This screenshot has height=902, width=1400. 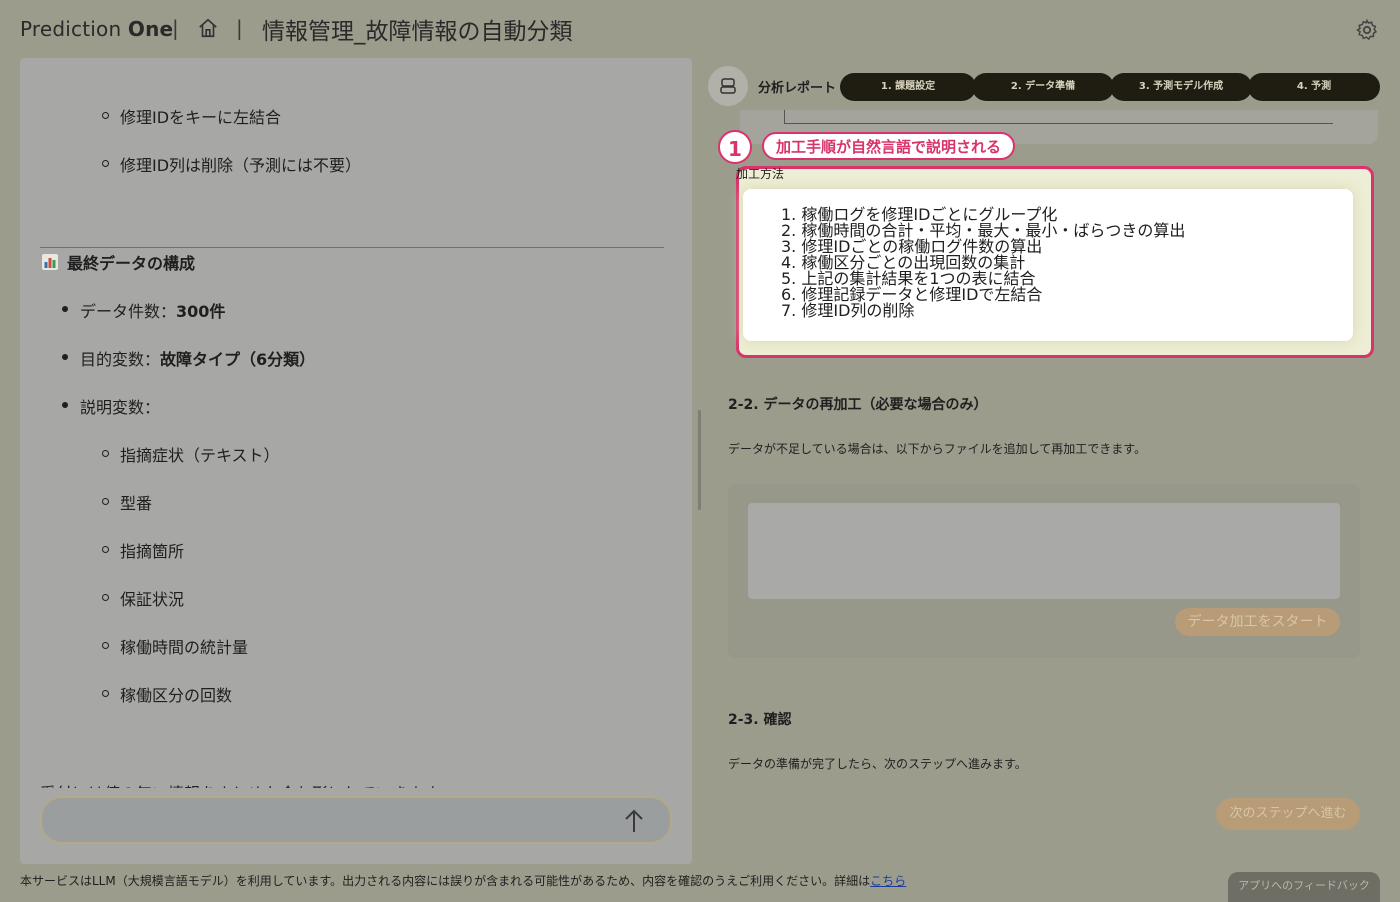 What do you see at coordinates (201, 117) in the screenshot?
I see `list-item: 修理IDをキーに左結合` at bounding box center [201, 117].